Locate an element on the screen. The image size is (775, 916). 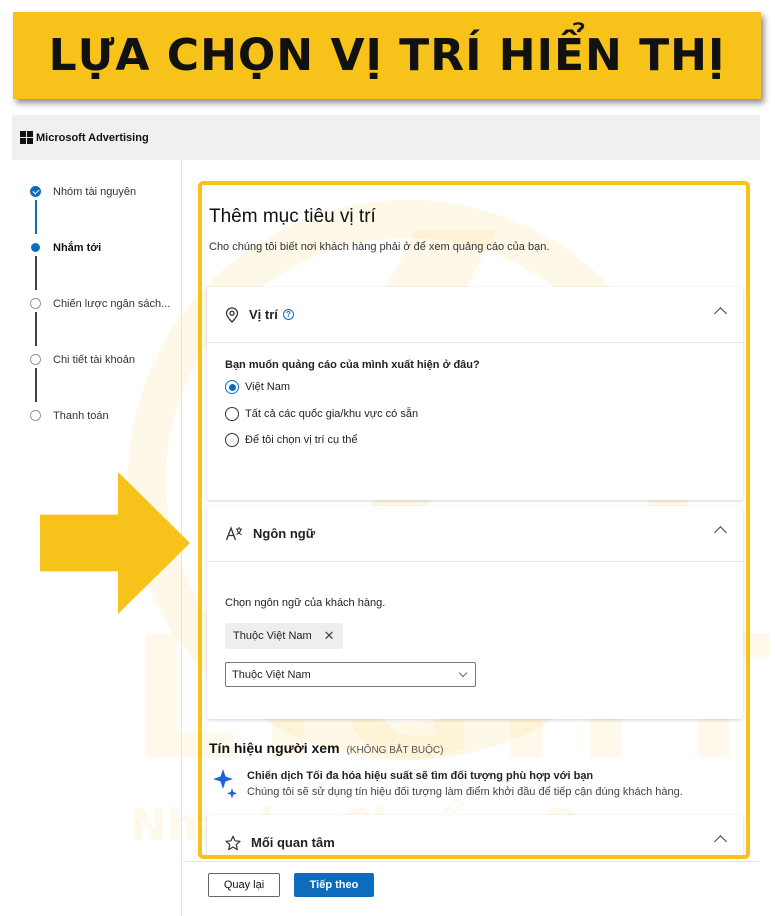
radio-specific-location: Để tôi chọn vị trí cụ thể is located at coordinates (291, 440).